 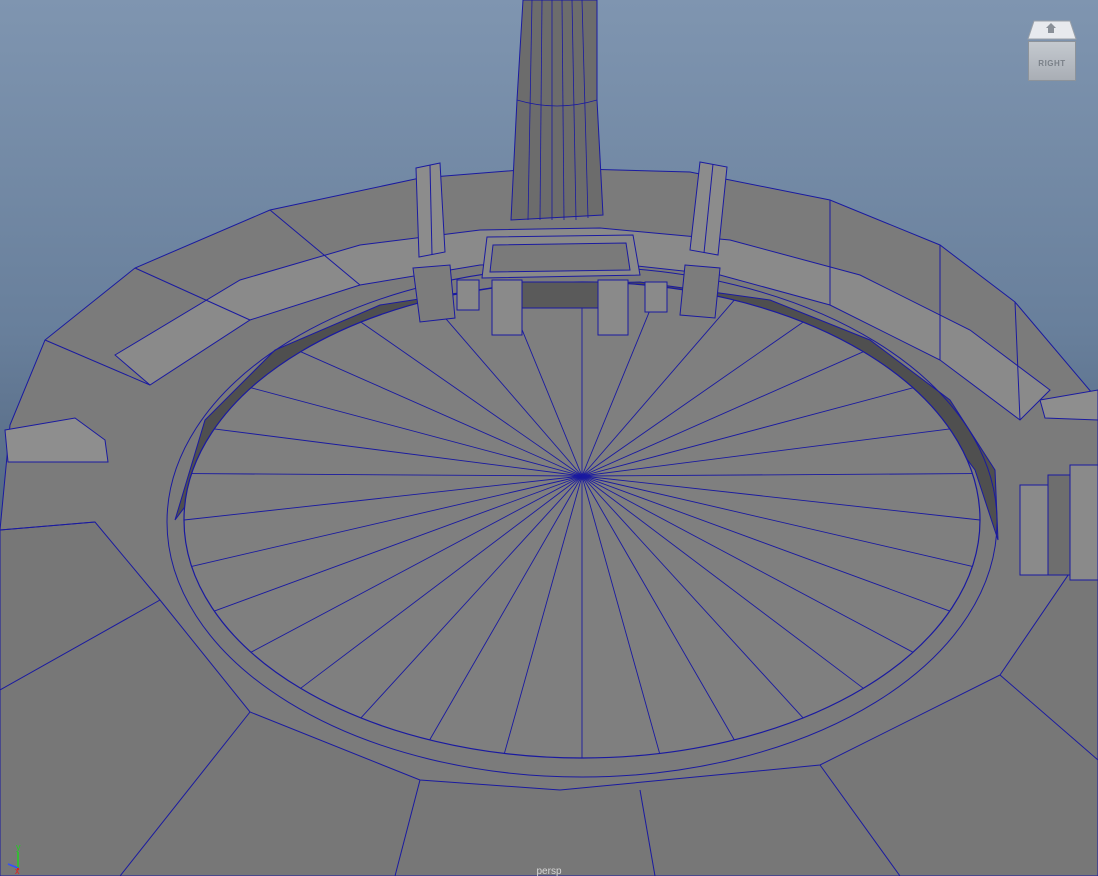 I want to click on viewcube-face: RIGHT, so click(x=1052, y=61).